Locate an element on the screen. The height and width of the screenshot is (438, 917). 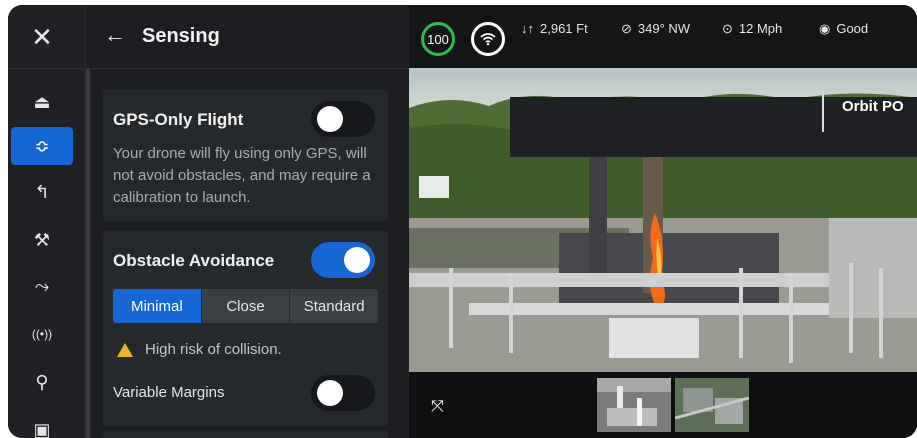
orbit-mode-label: Orbit PO is located at coordinates (863, 112).